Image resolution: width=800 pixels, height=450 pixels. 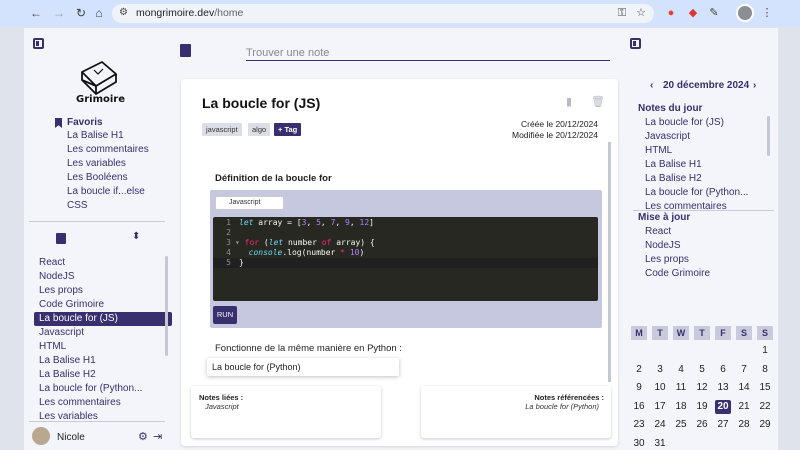 I want to click on calendar-day: 30, so click(x=639, y=443).